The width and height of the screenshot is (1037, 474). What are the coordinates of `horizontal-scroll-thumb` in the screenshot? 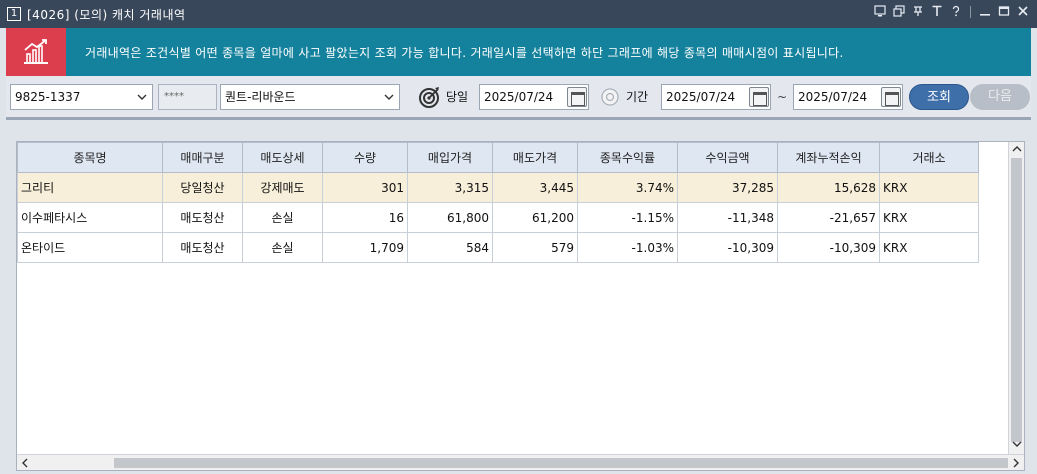 It's located at (561, 463).